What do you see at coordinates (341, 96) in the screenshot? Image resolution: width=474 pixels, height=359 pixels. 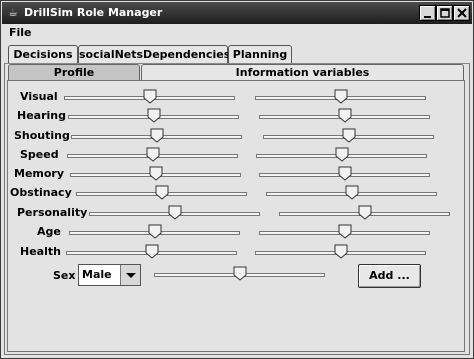 I see `visual-right-slider-thumb` at bounding box center [341, 96].